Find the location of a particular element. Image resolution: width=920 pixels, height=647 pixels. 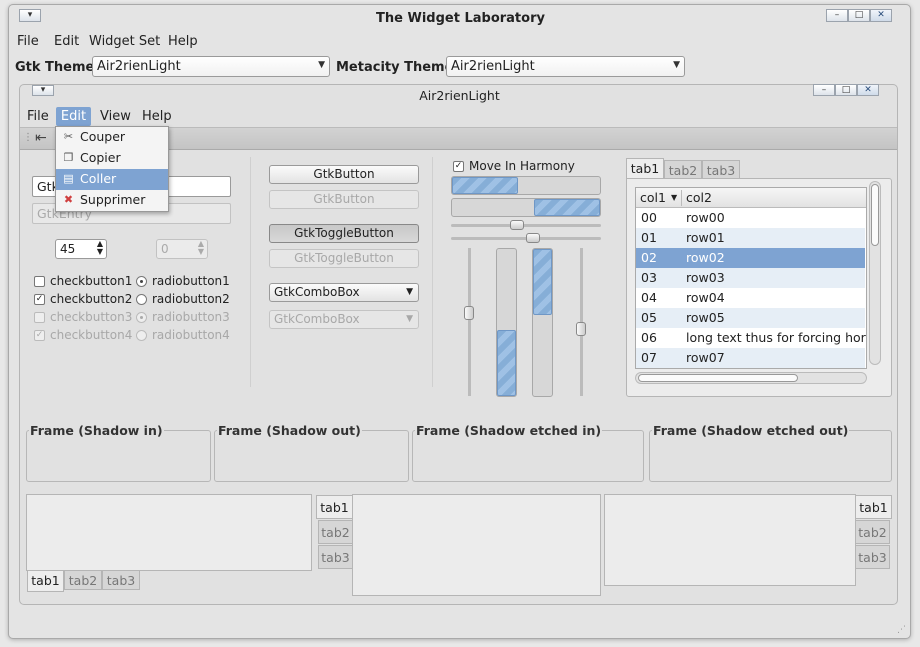

table-row: 05 row05 is located at coordinates (750, 318).